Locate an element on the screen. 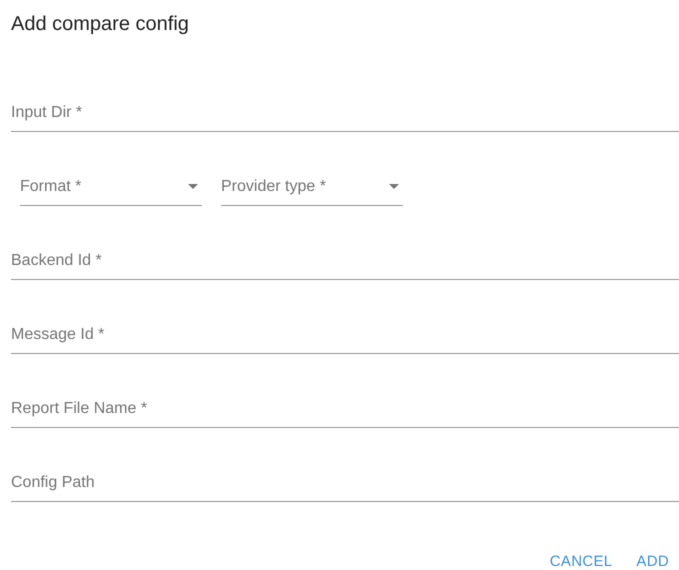 Image resolution: width=679 pixels, height=570 pixels. input-field: Input Dir * is located at coordinates (345, 116).